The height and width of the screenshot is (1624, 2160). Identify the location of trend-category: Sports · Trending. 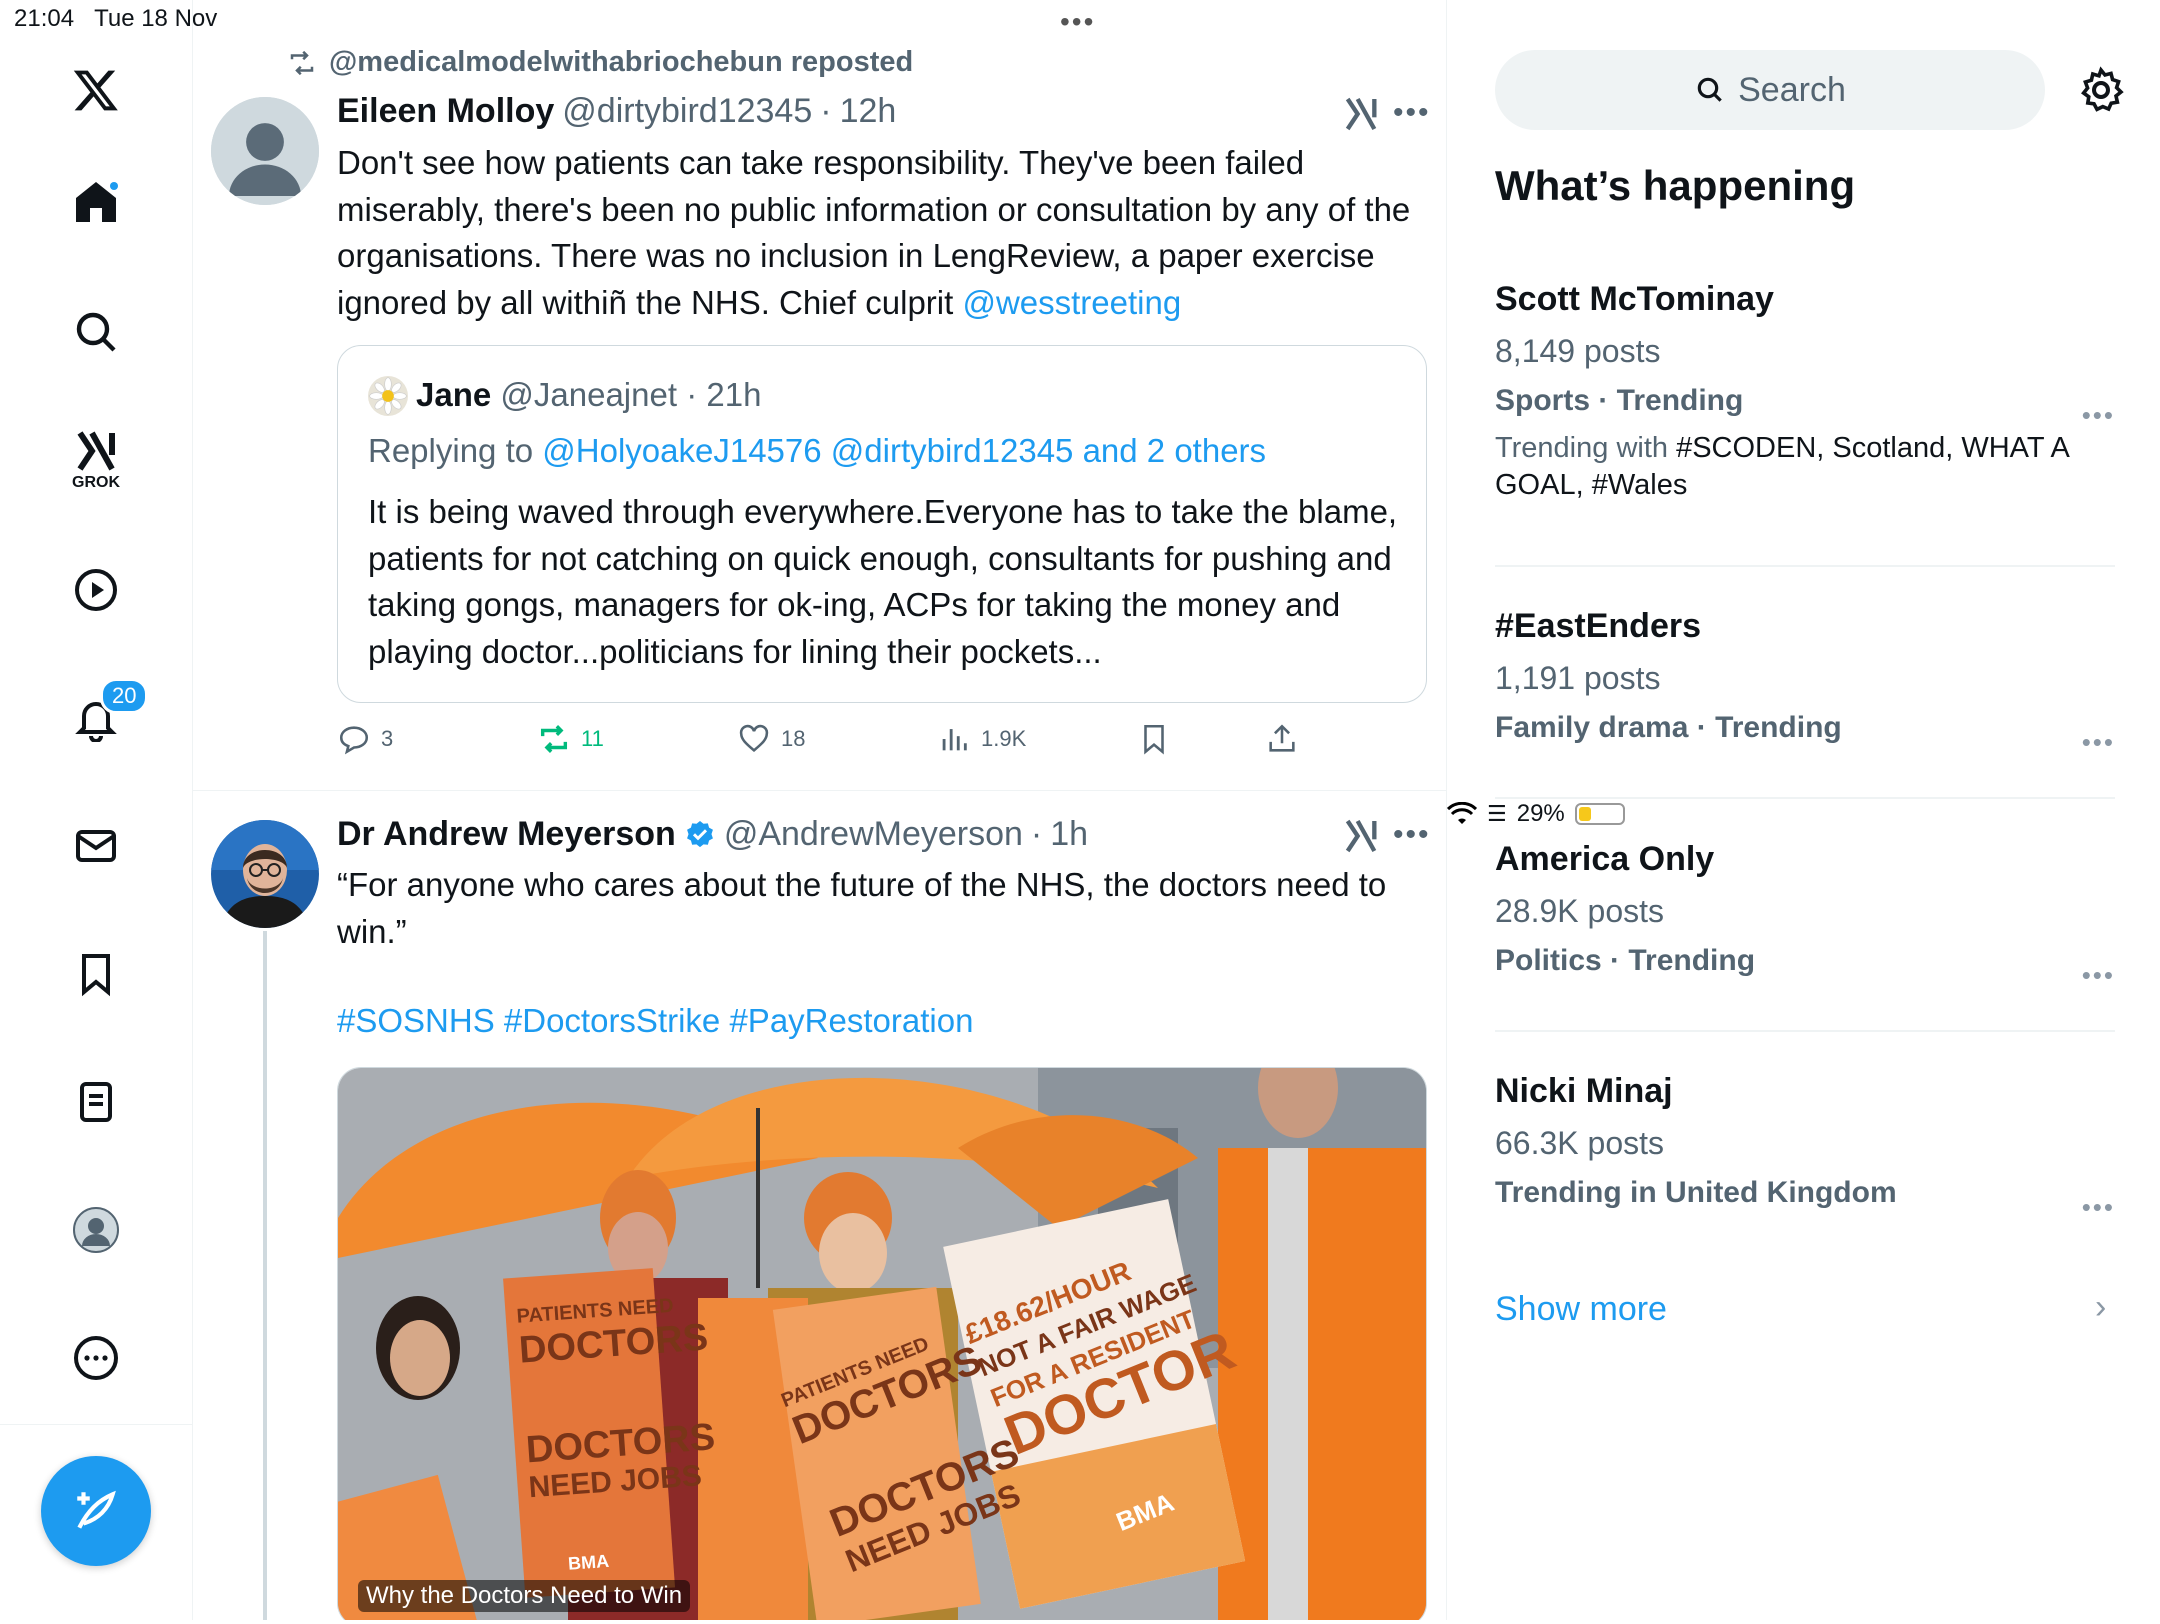
(1619, 400).